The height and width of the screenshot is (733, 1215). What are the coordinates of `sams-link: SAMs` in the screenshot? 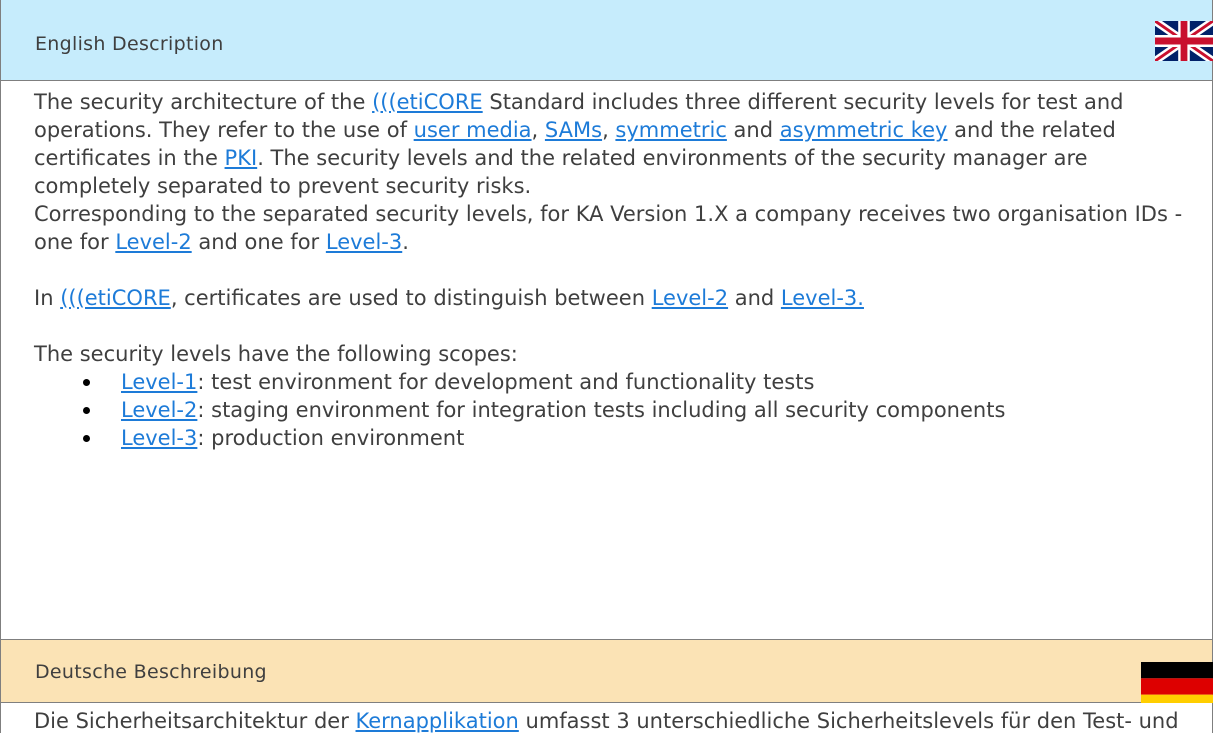 It's located at (573, 130).